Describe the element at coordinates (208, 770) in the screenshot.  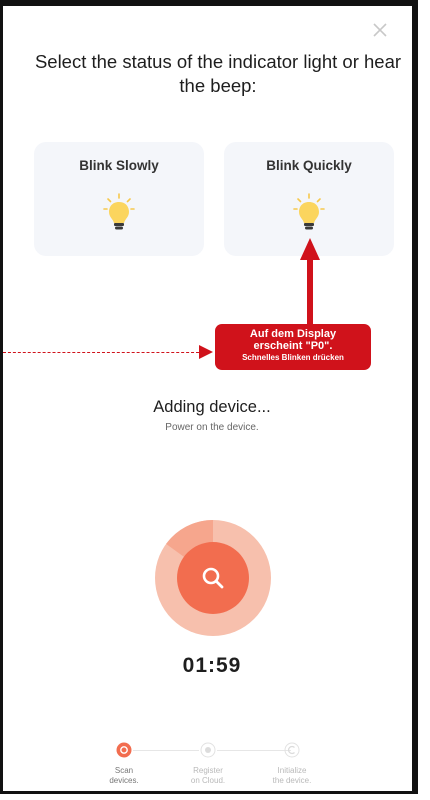
I see `step-label-line: Register` at that location.